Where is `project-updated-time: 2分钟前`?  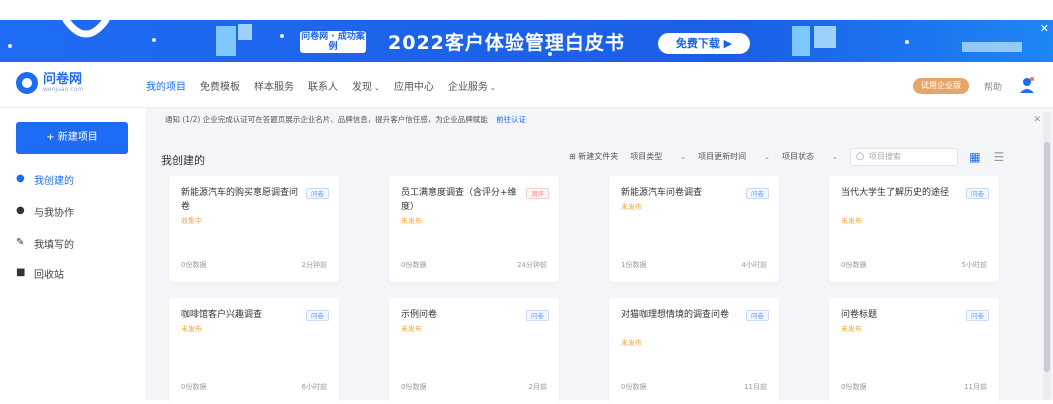
project-updated-time: 2分钟前 is located at coordinates (314, 265).